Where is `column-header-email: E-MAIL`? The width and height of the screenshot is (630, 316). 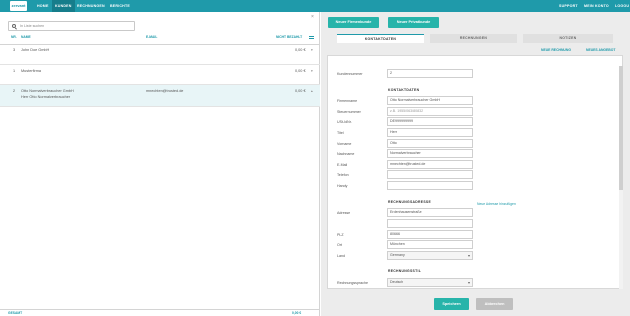 column-header-email: E-MAIL is located at coordinates (151, 37).